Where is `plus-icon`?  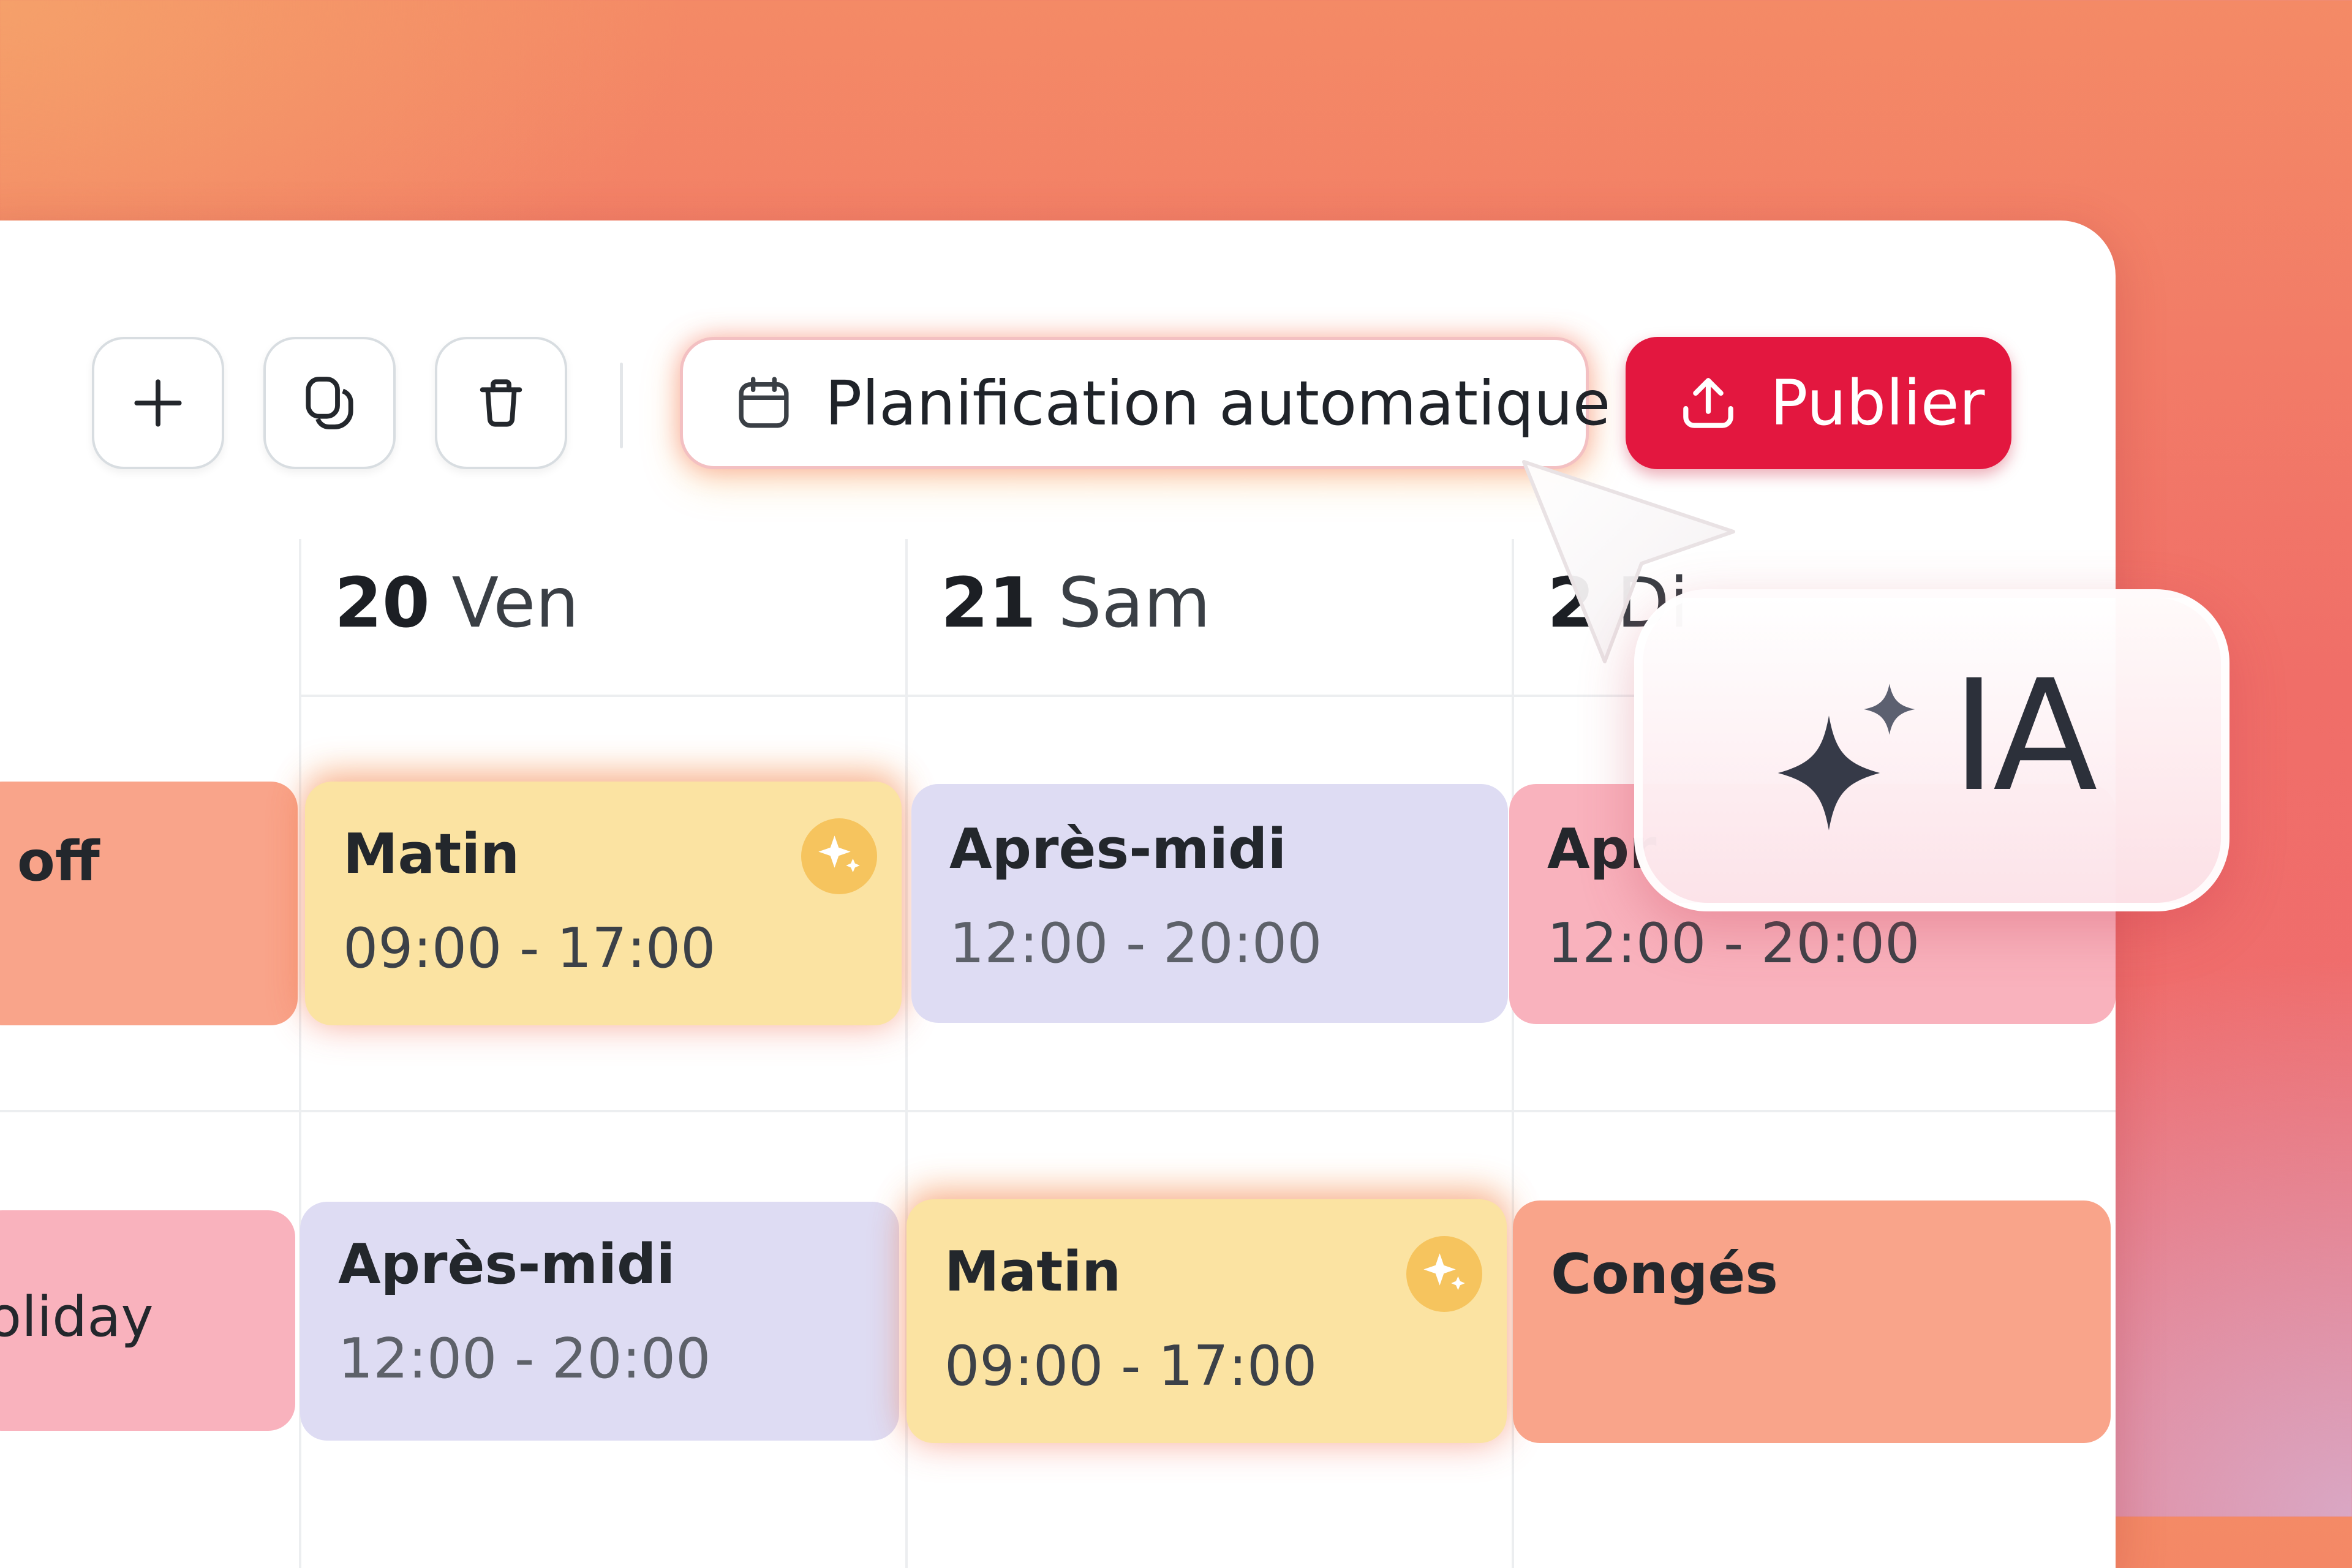 plus-icon is located at coordinates (158, 403).